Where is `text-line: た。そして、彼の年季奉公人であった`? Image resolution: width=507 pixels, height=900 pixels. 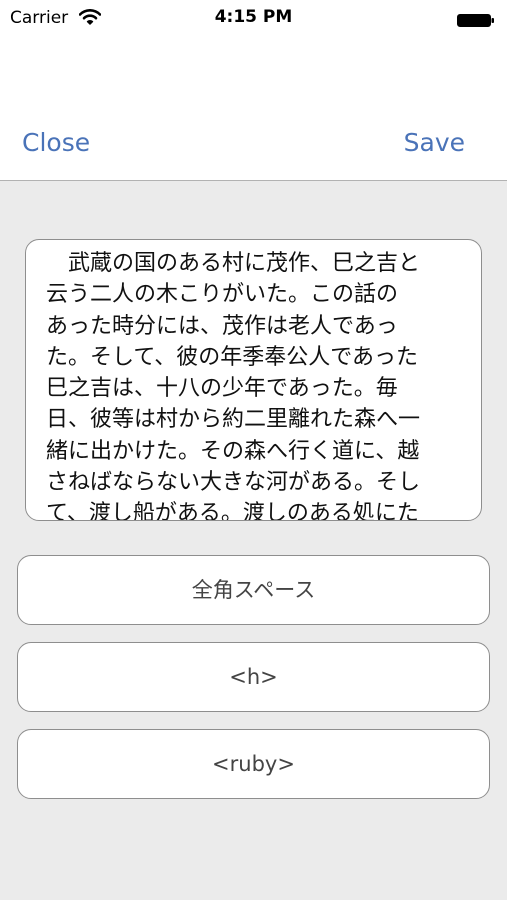
text-line: た。そして、彼の年季奉公人であった is located at coordinates (232, 357).